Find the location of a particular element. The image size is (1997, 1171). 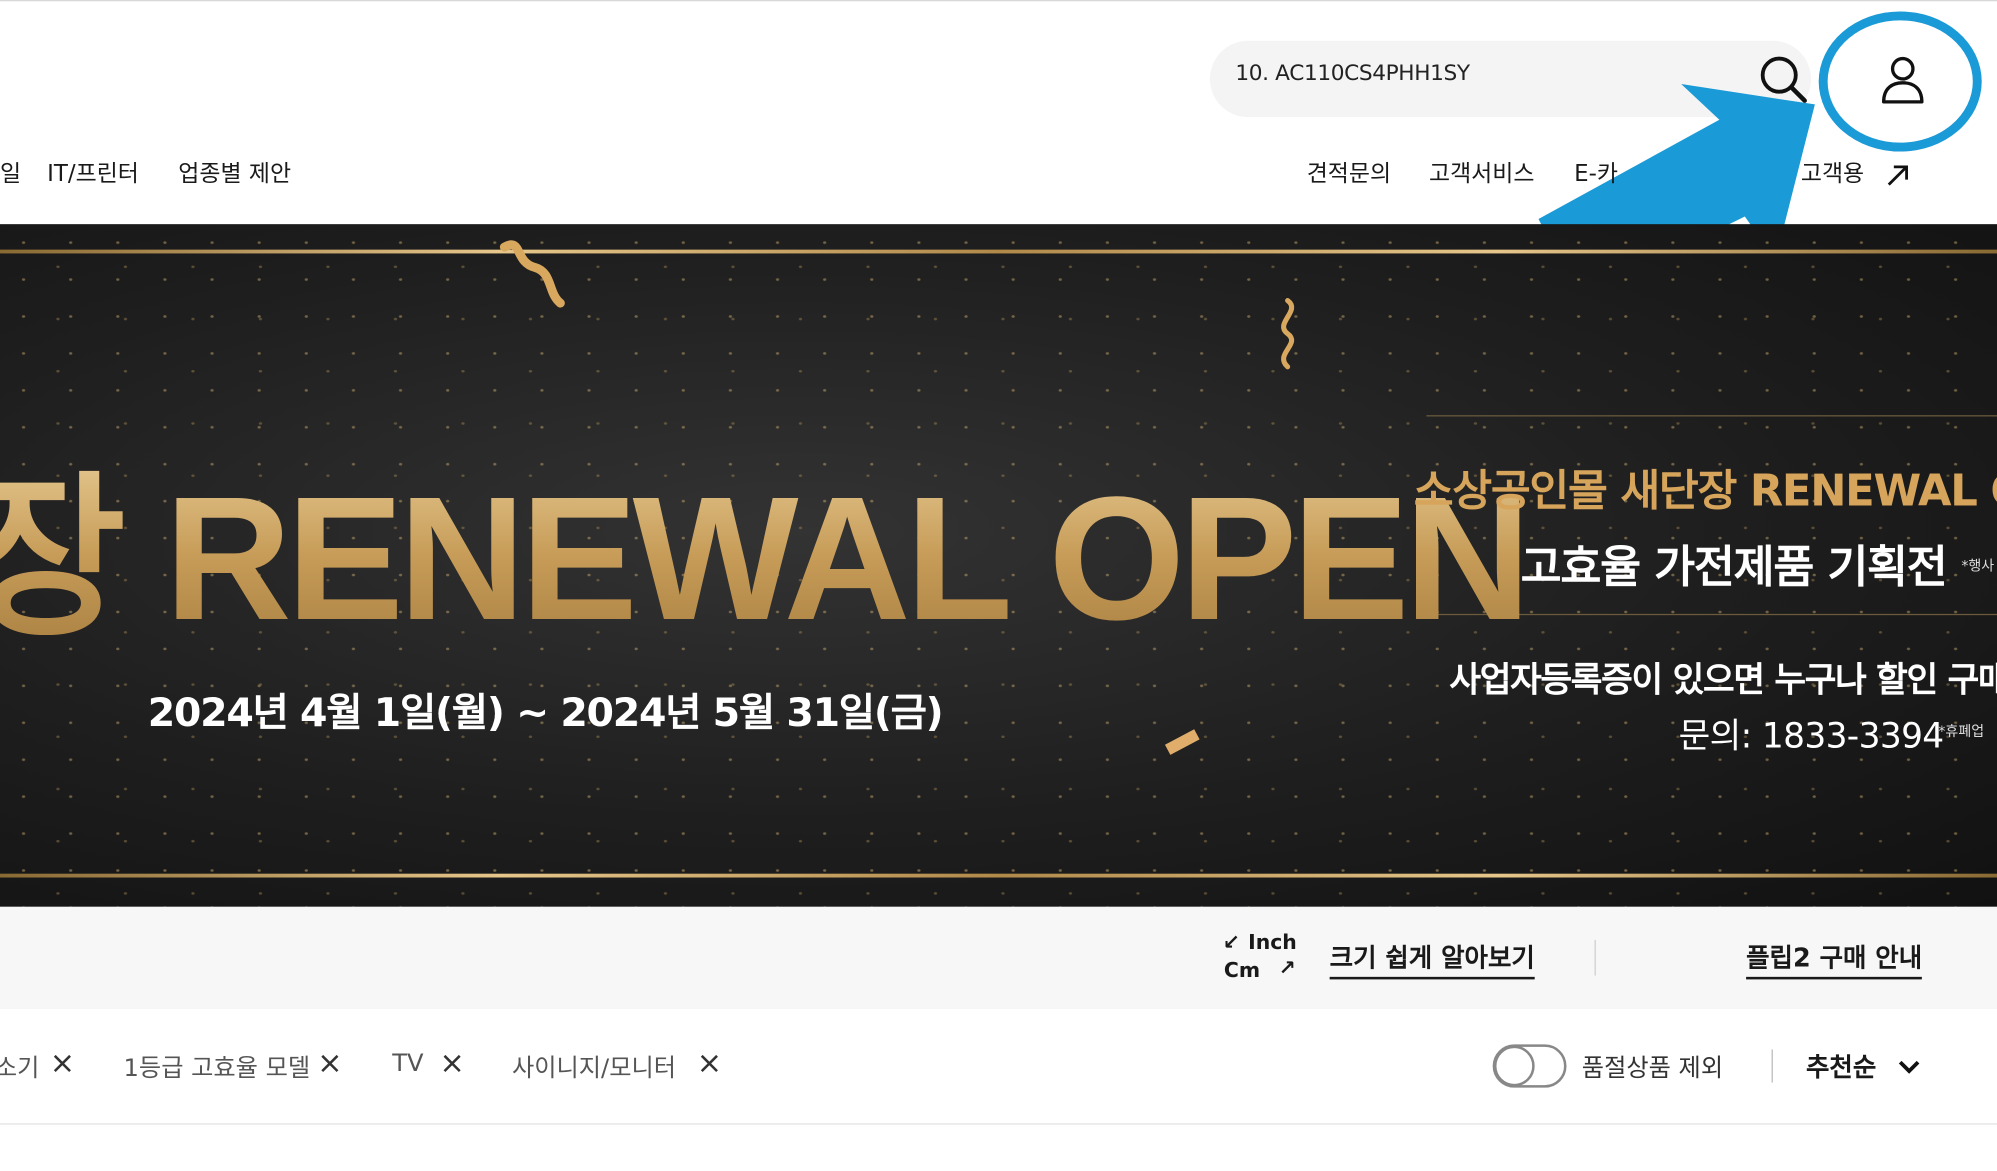

toggle-knob is located at coordinates (1514, 1066).